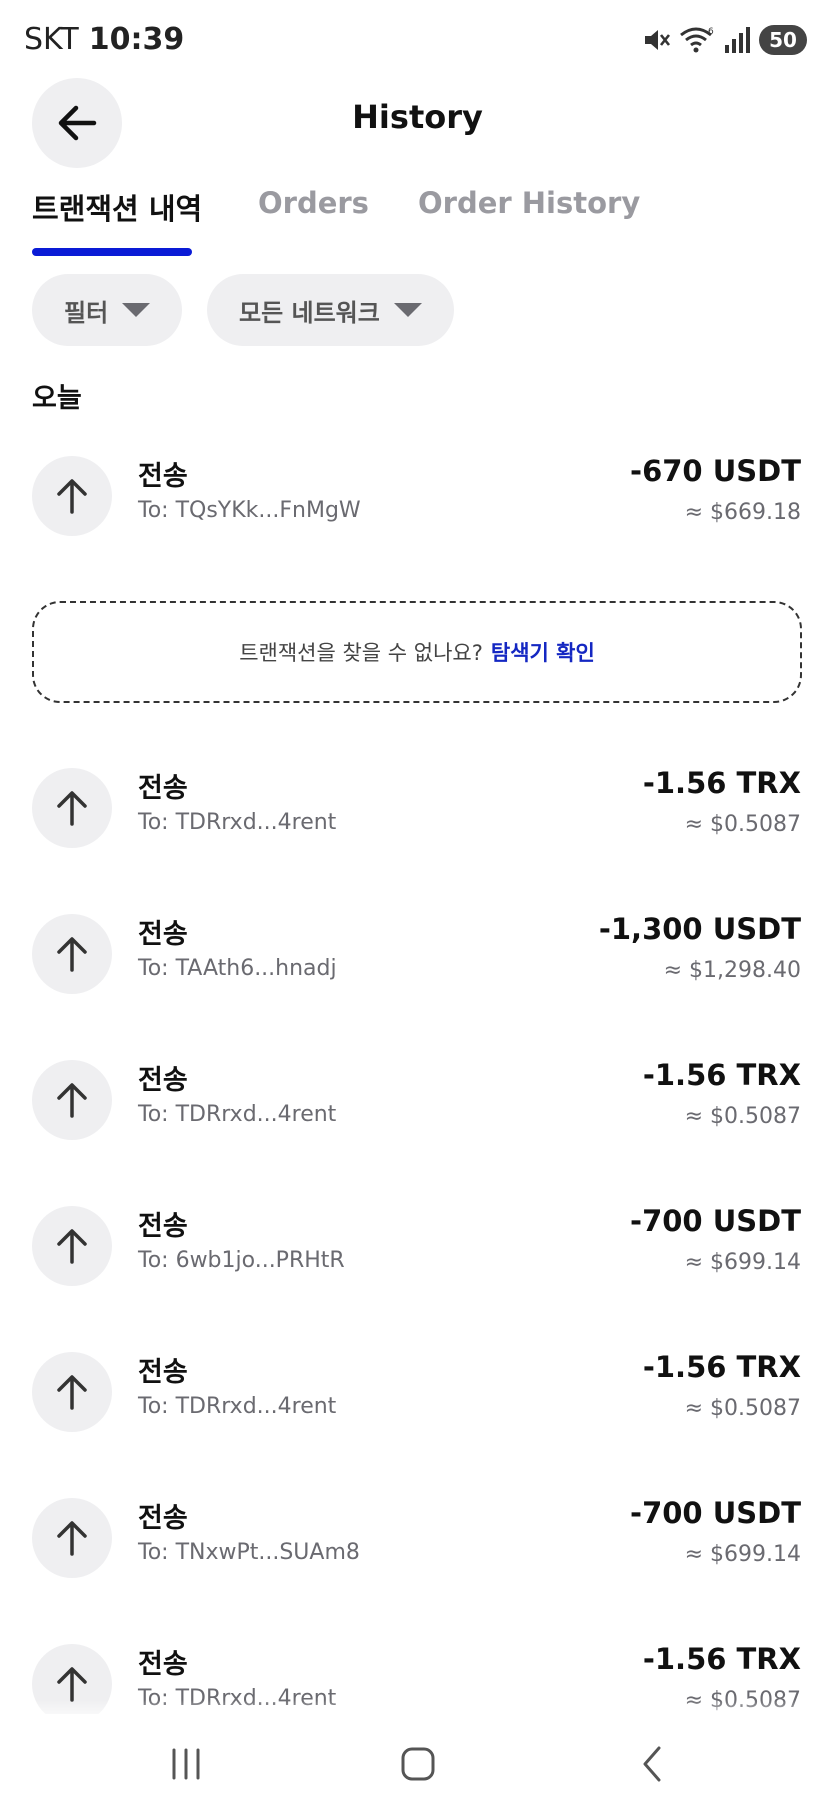  What do you see at coordinates (136, 39) in the screenshot?
I see `clock: 10:39` at bounding box center [136, 39].